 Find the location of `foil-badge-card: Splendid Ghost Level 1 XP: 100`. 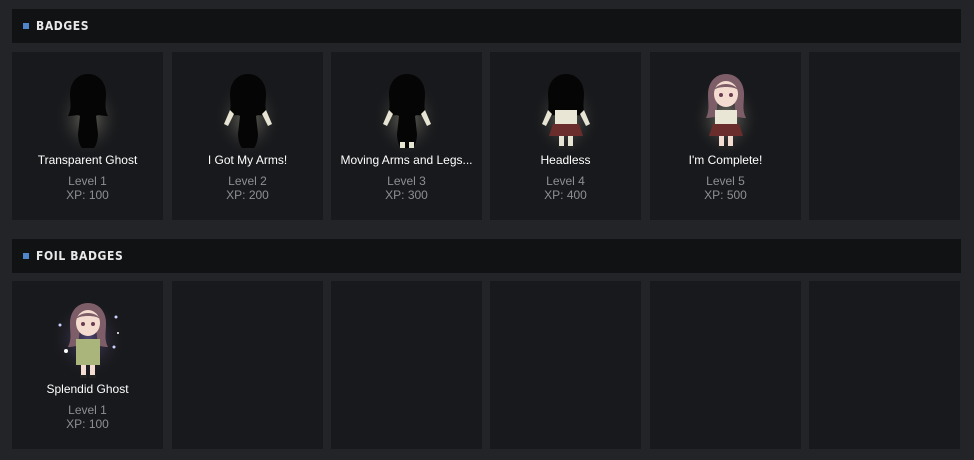

foil-badge-card: Splendid Ghost Level 1 XP: 100 is located at coordinates (87, 365).